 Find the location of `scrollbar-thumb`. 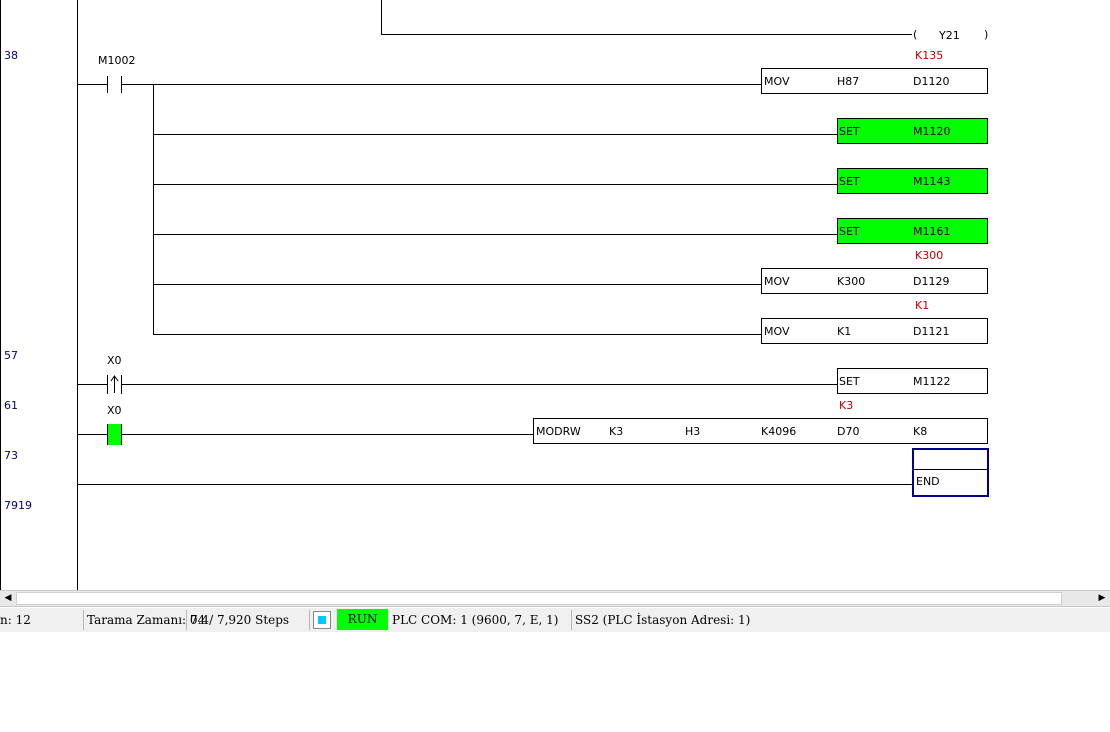

scrollbar-thumb is located at coordinates (539, 598).